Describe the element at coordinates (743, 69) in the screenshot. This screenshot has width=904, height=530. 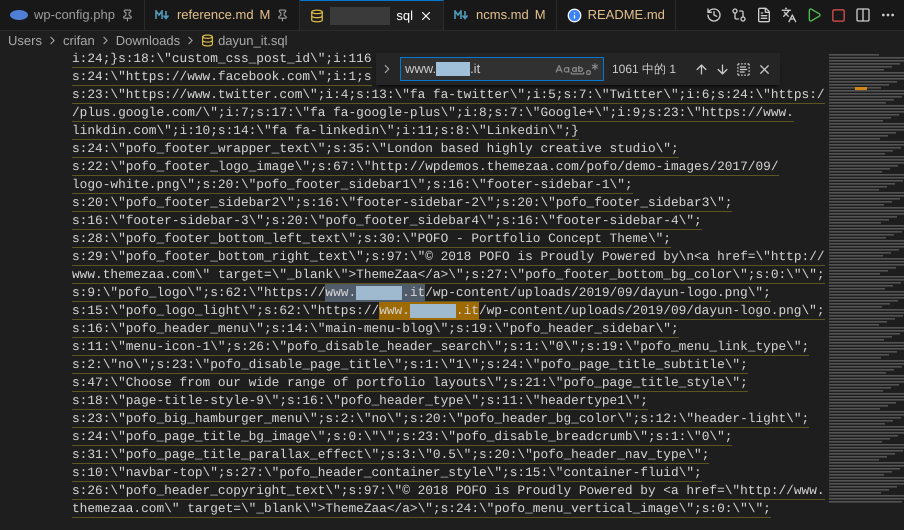
I see `find-in-selection-icon` at that location.